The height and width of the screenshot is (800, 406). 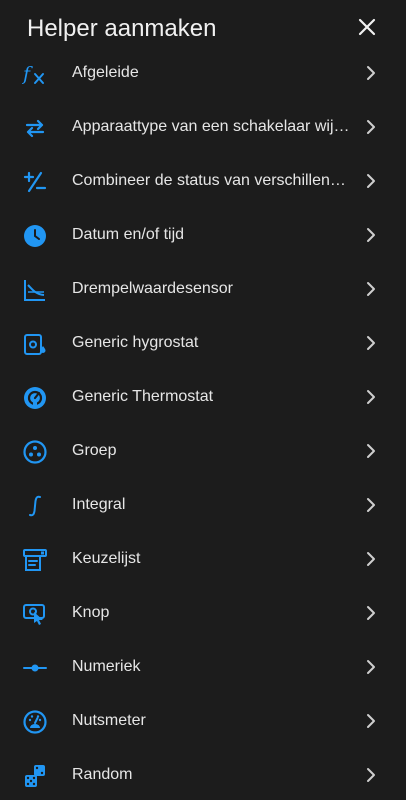 I want to click on list-item-label: Nutsmeter, so click(x=109, y=720).